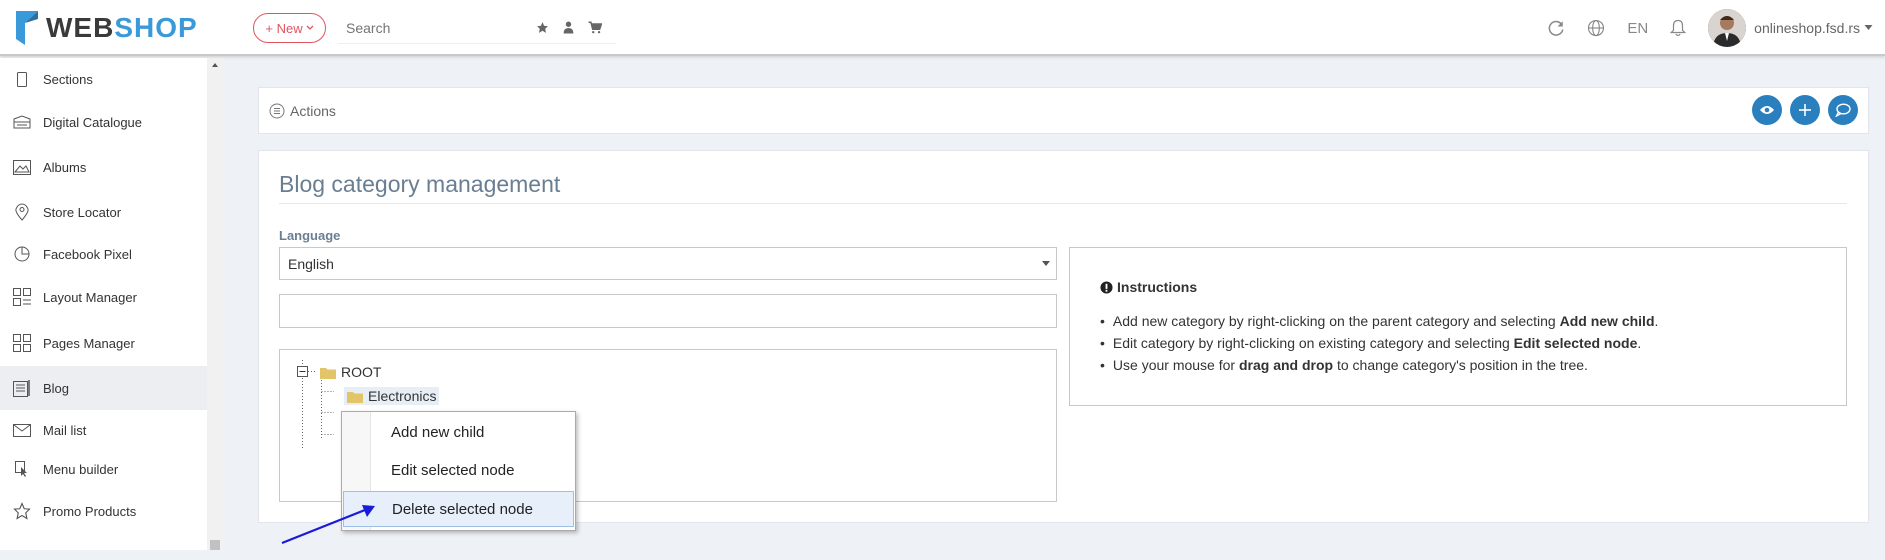  I want to click on sidebar-item-layout-manager: Layout Manager, so click(103, 297).